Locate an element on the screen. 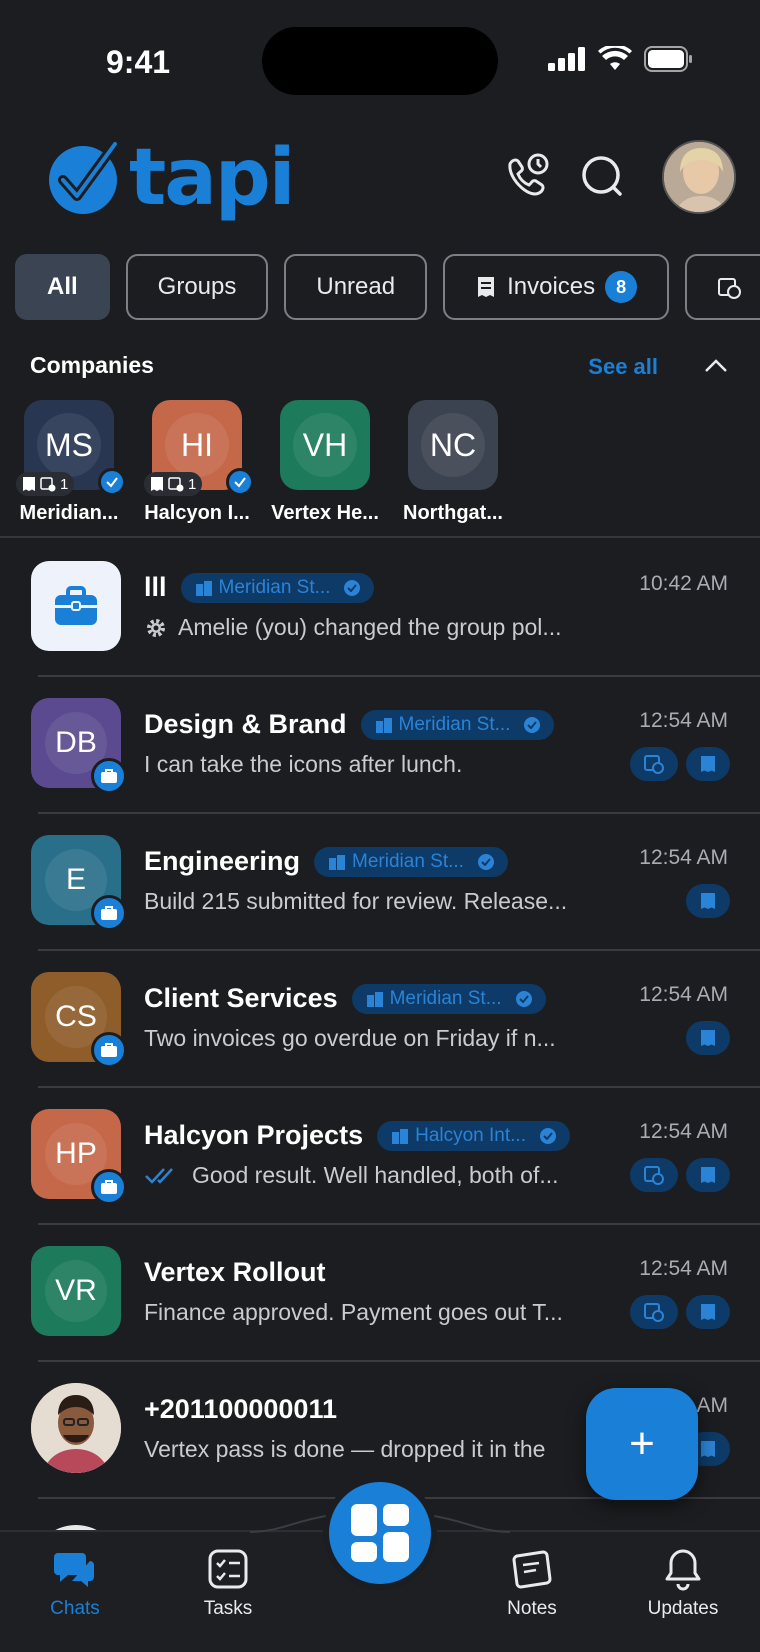  notes-icon is located at coordinates (532, 1569).